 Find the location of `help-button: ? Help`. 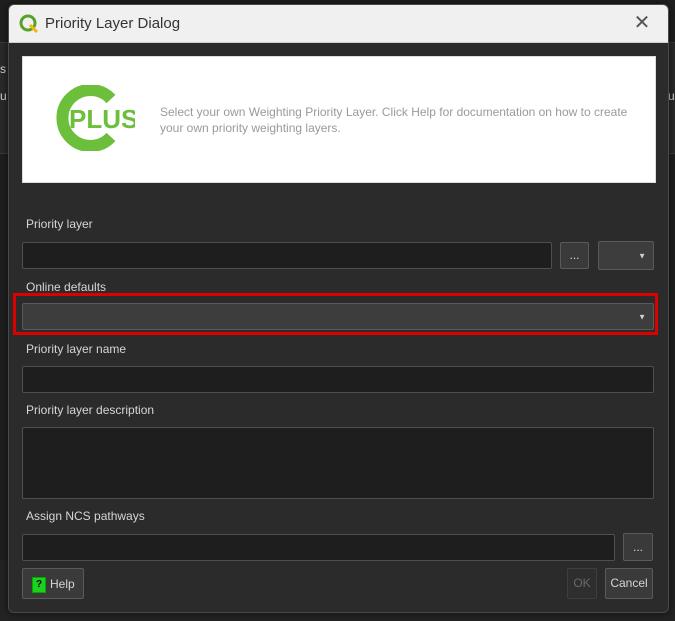

help-button: ? Help is located at coordinates (53, 583).